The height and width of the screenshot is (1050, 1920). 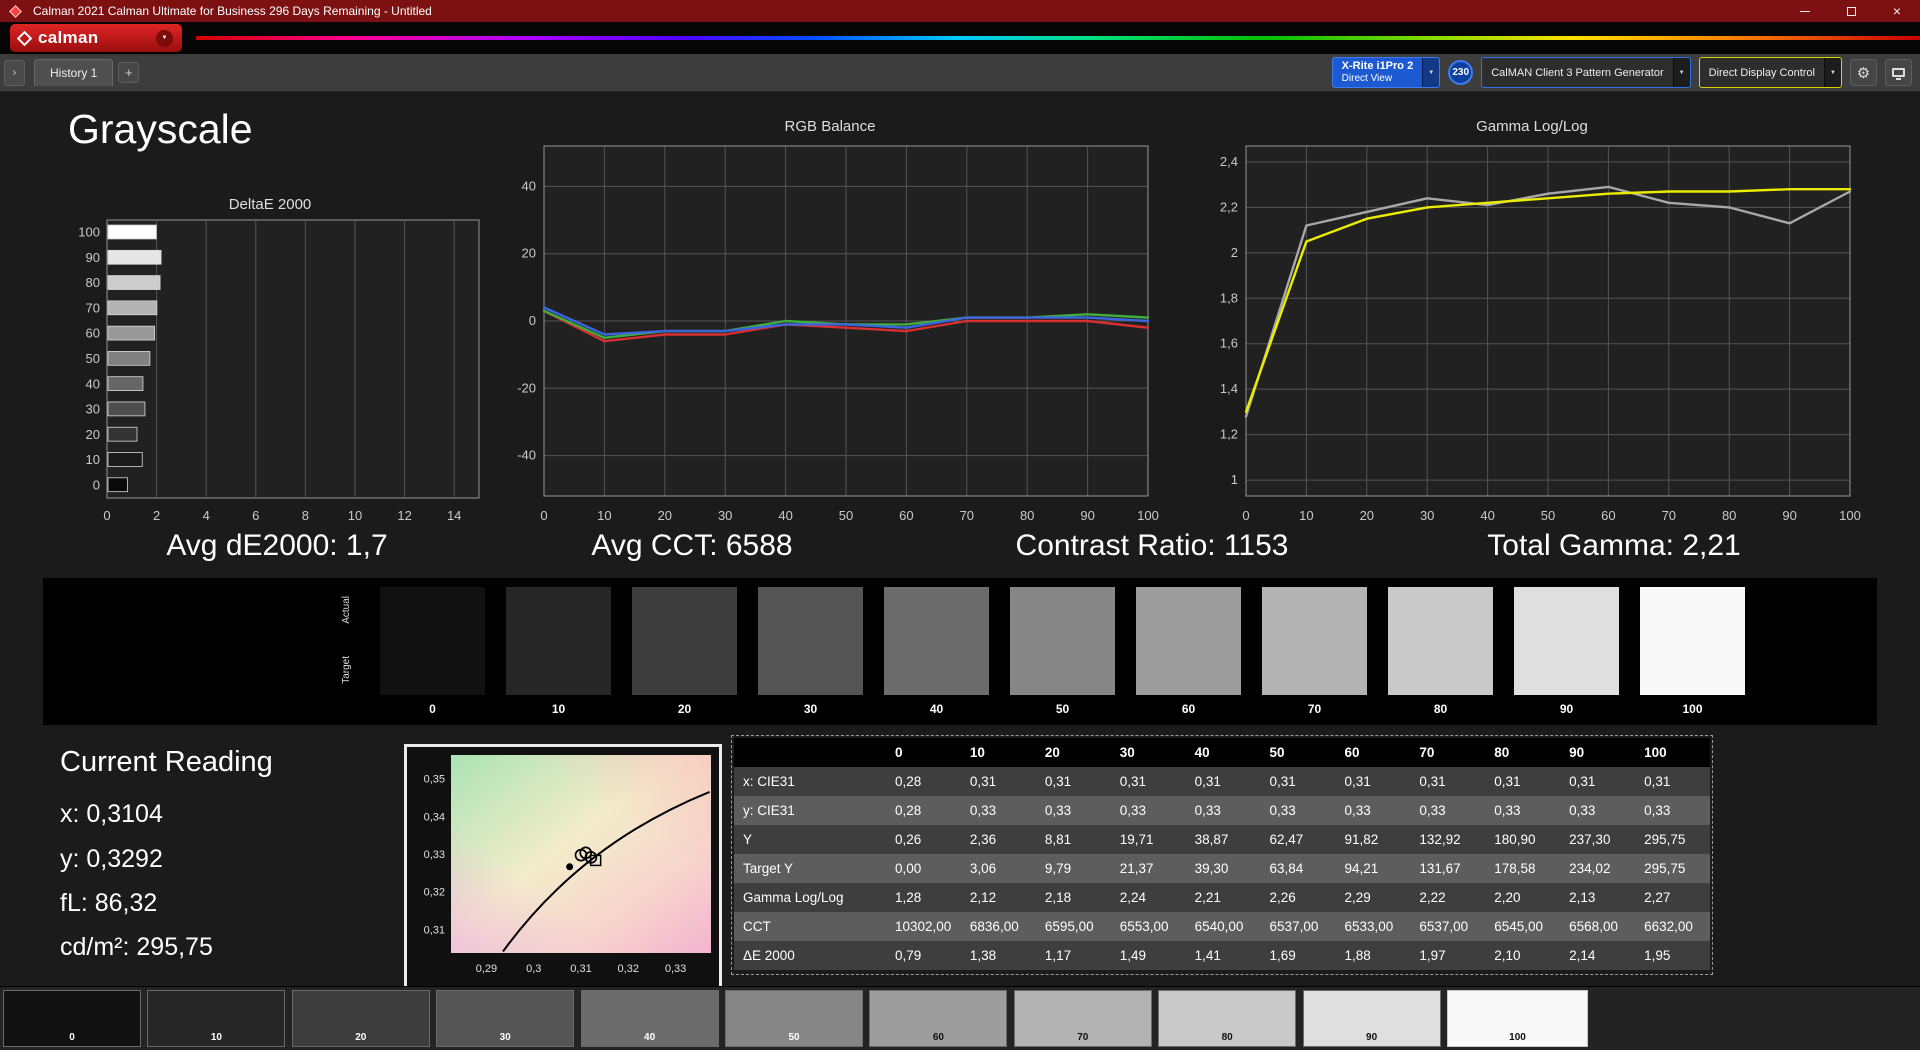 I want to click on target-row-label: Target, so click(x=346, y=670).